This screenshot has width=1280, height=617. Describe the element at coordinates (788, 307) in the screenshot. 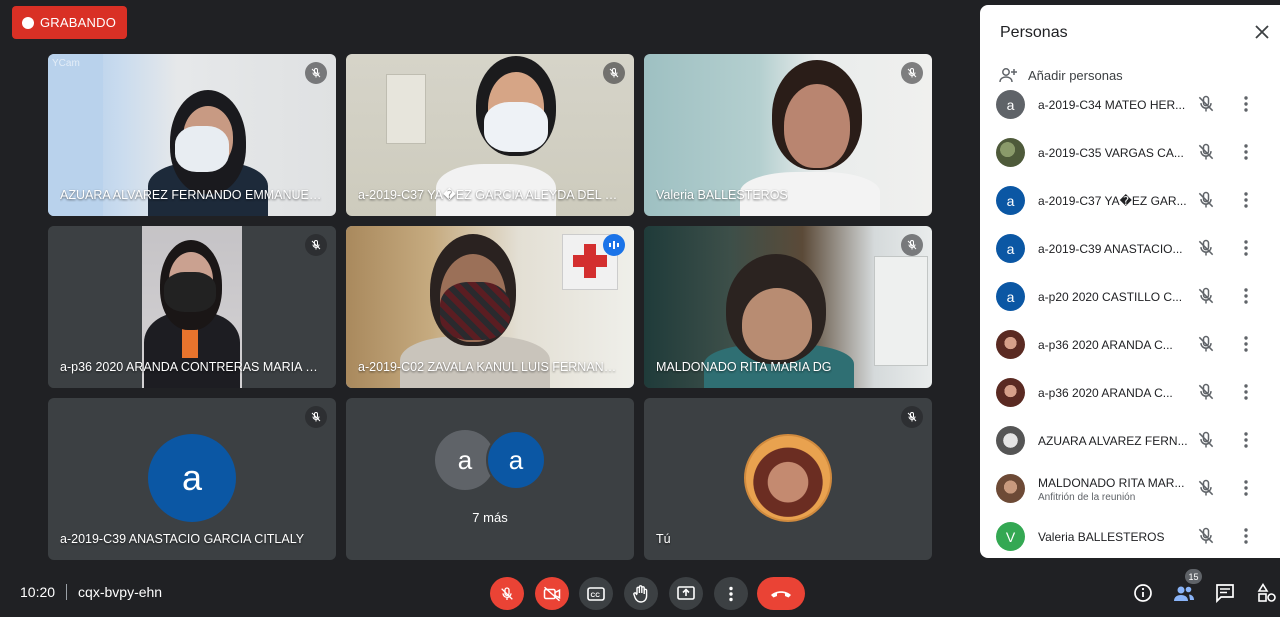

I see `video-tile: MALDONADO RITA MARIA DG` at that location.